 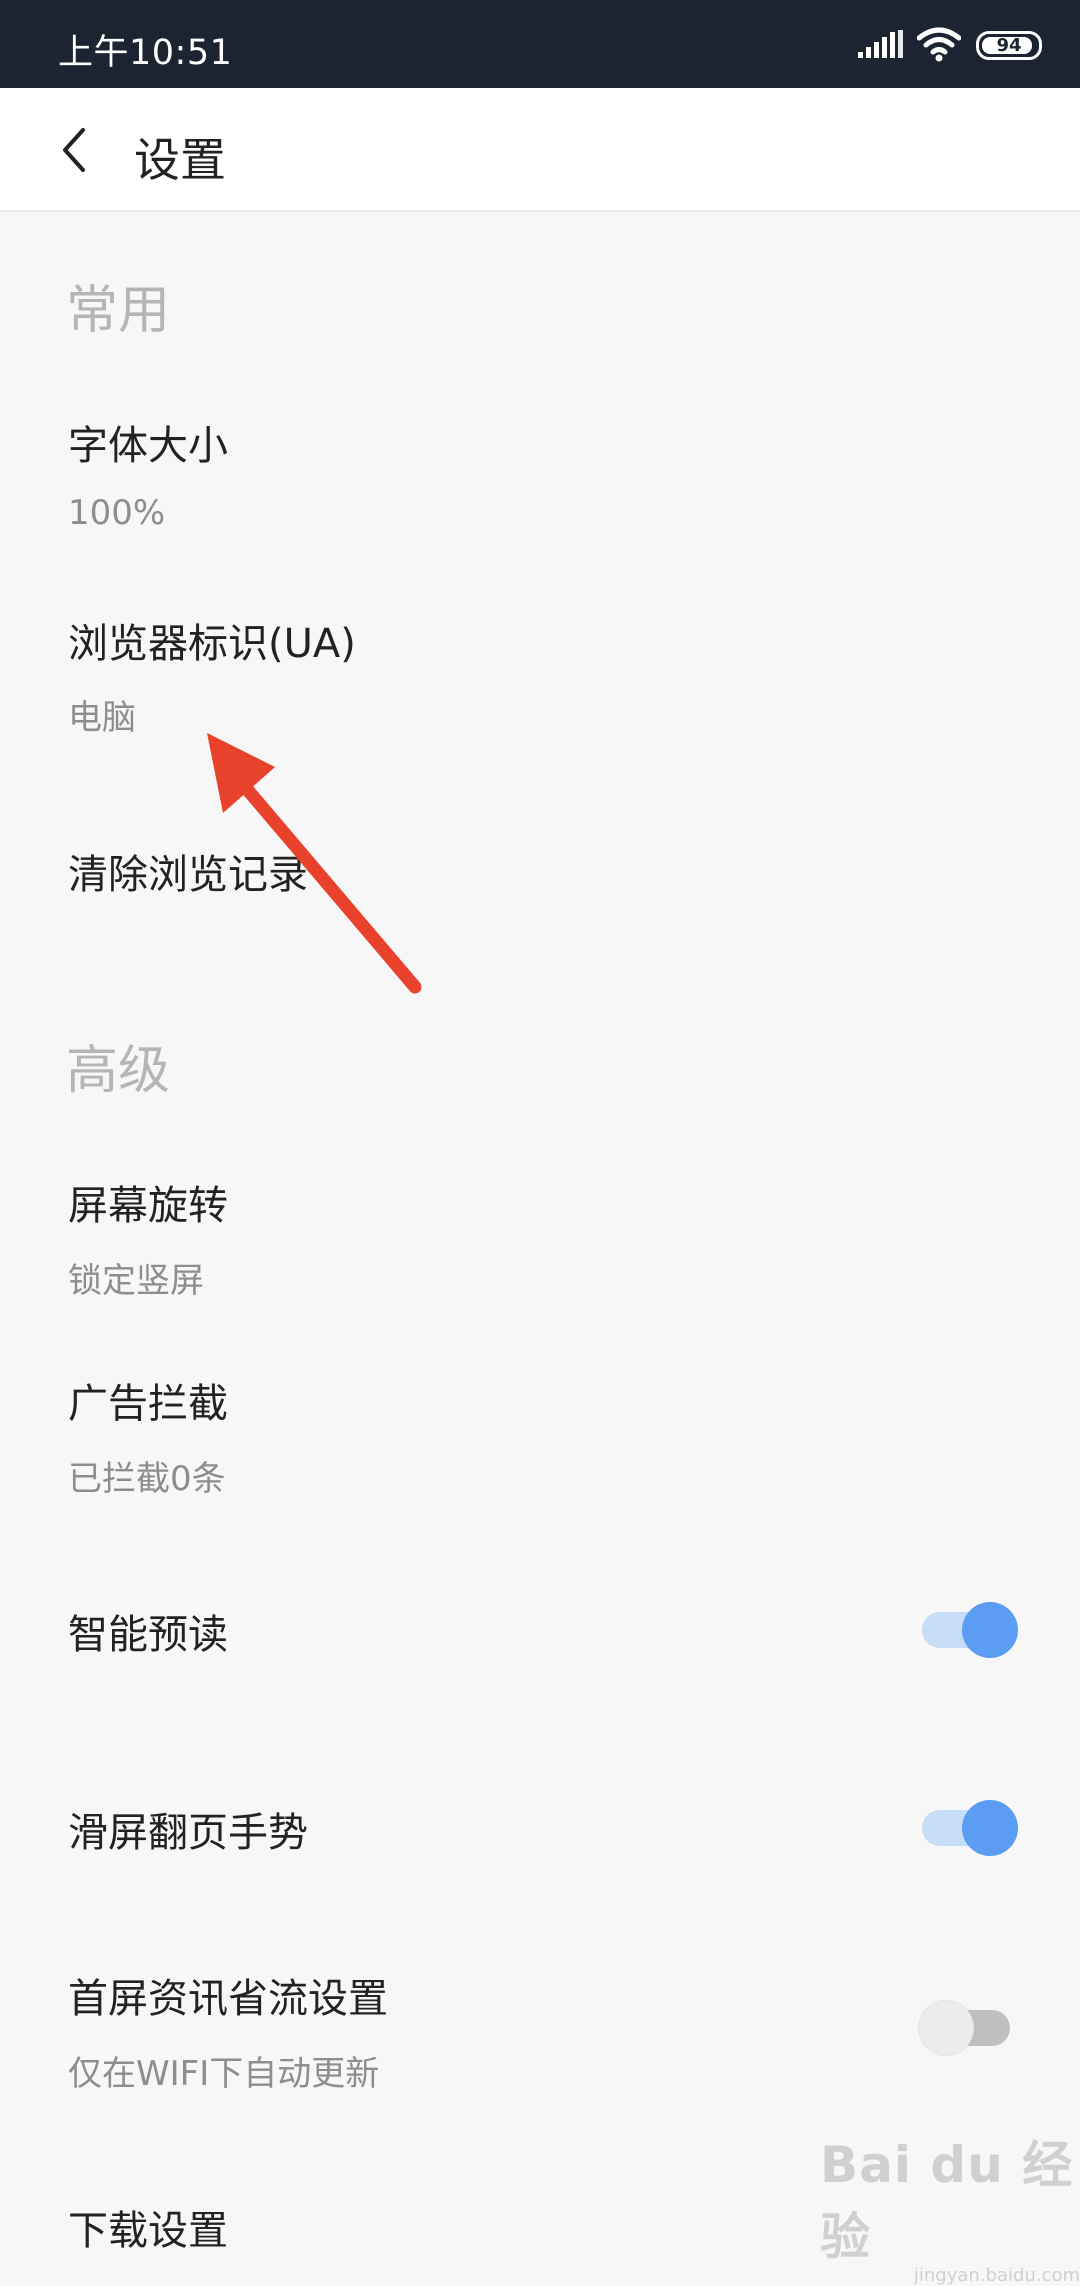 I want to click on data-saving-toggle, so click(x=968, y=2028).